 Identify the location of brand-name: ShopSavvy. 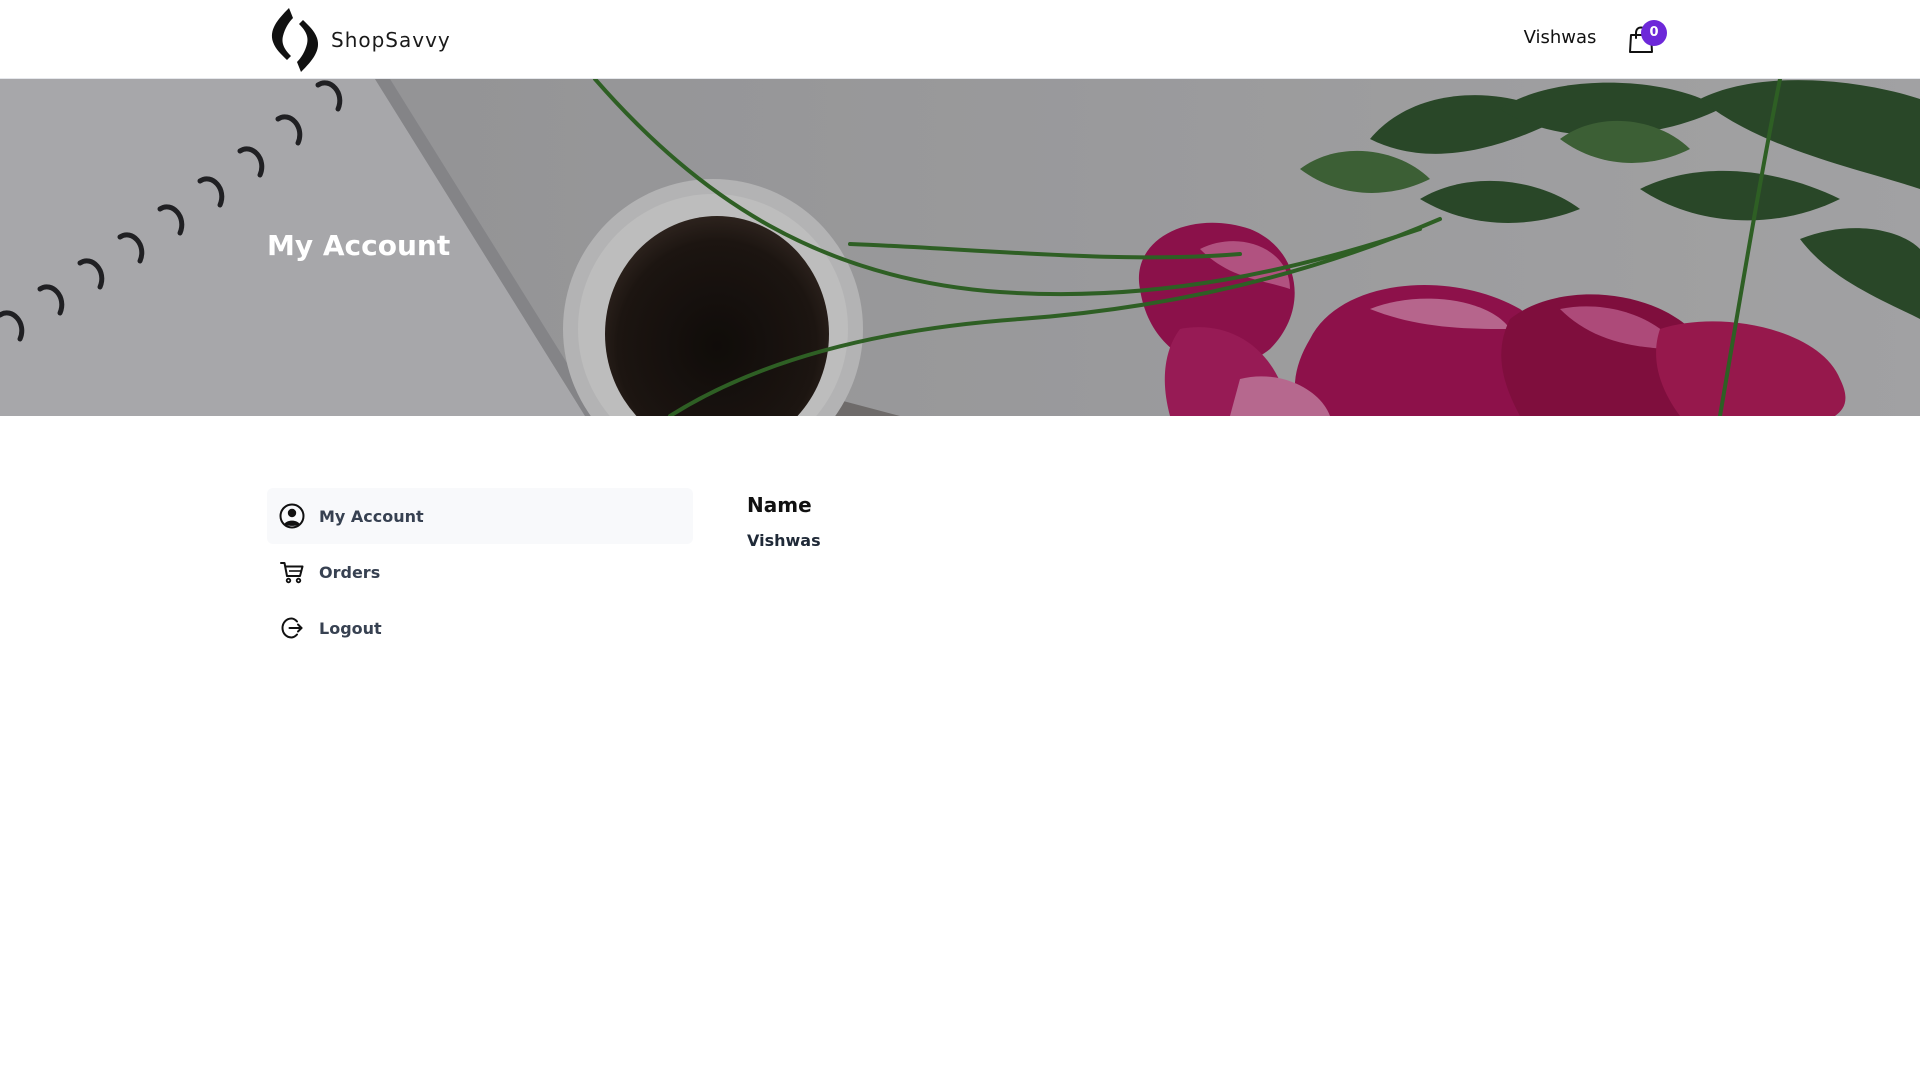
(391, 40).